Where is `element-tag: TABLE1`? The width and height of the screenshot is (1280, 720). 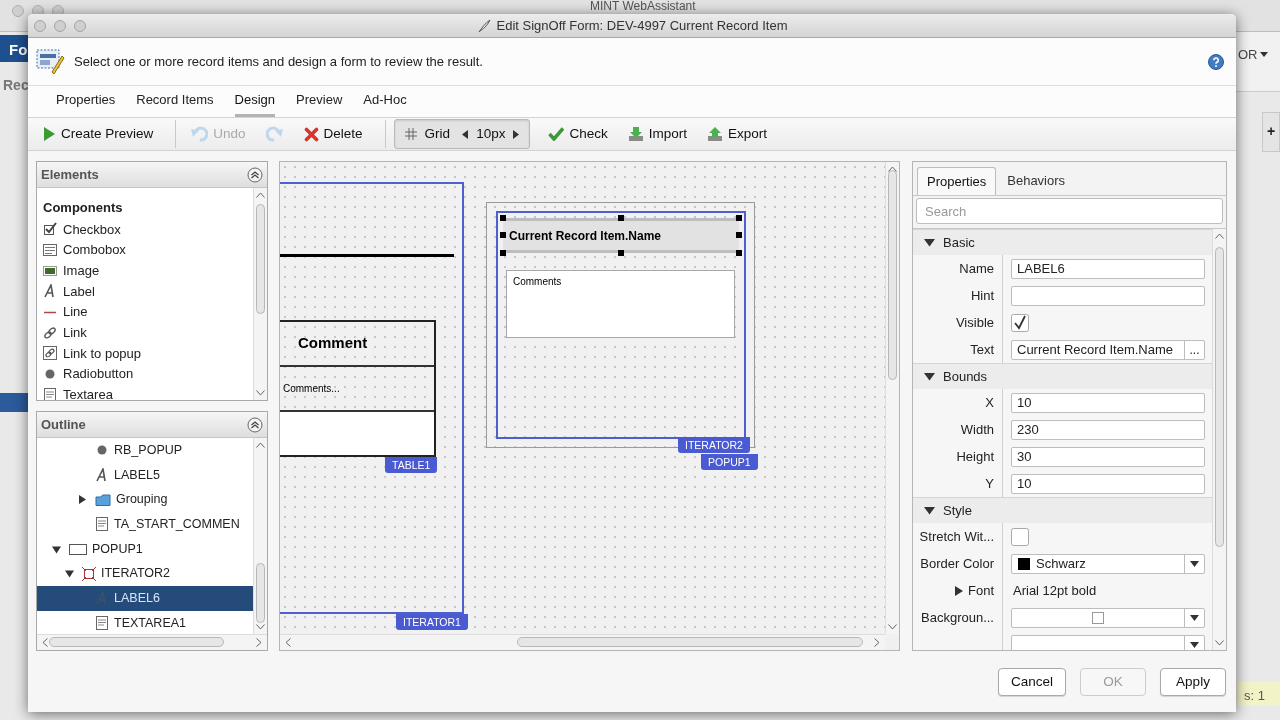
element-tag: TABLE1 is located at coordinates (411, 465).